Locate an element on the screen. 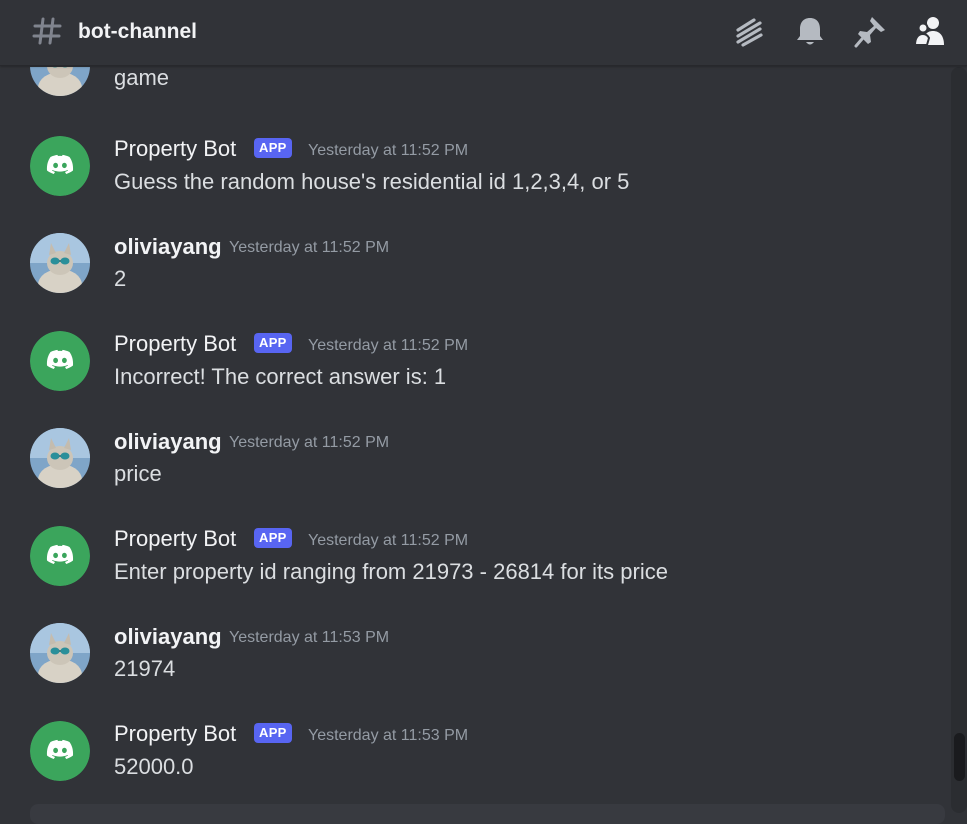 This screenshot has height=824, width=967. message-content: 2 is located at coordinates (120, 278).